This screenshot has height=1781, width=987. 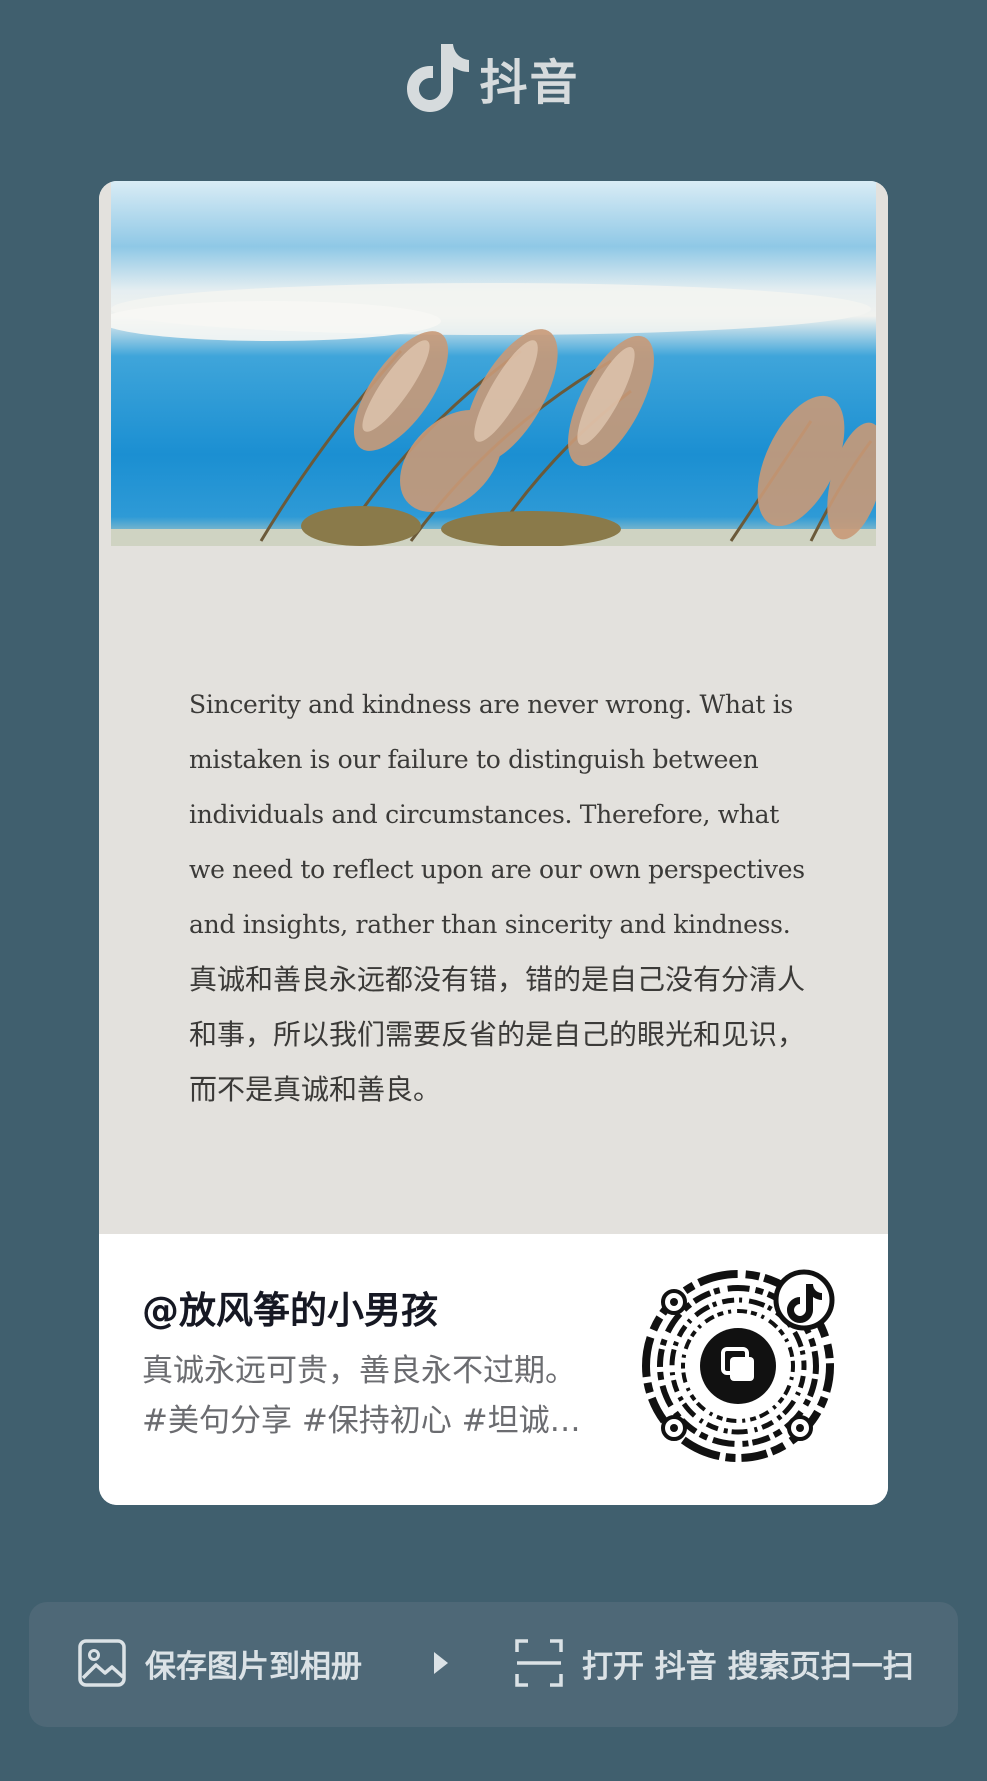 I want to click on play-triangle-icon, so click(x=441, y=1663).